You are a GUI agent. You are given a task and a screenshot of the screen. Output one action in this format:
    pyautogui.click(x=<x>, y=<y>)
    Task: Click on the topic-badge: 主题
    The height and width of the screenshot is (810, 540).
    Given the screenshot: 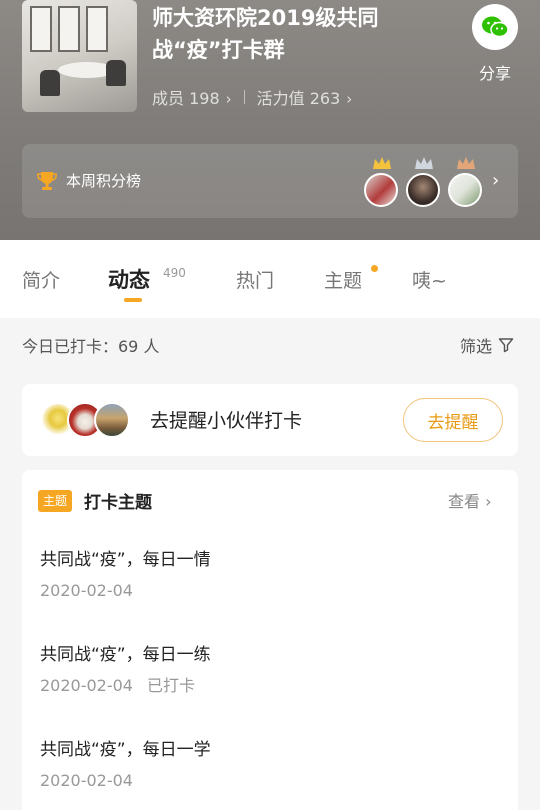 What is the action you would take?
    pyautogui.click(x=55, y=501)
    